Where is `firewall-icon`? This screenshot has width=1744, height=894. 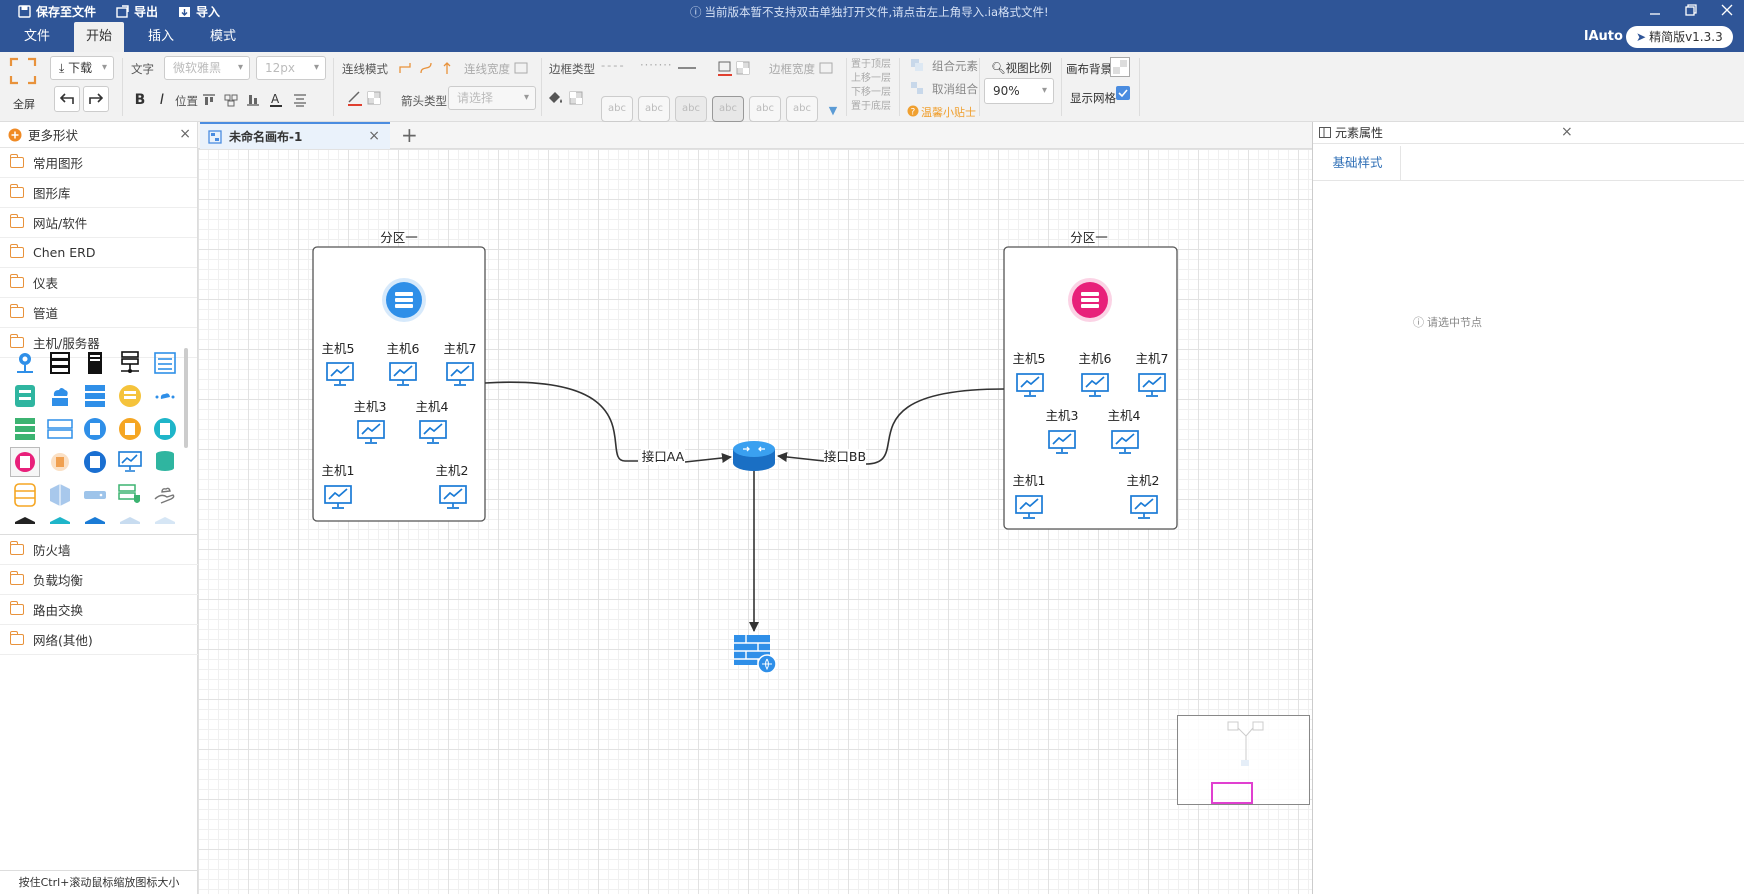 firewall-icon is located at coordinates (755, 654).